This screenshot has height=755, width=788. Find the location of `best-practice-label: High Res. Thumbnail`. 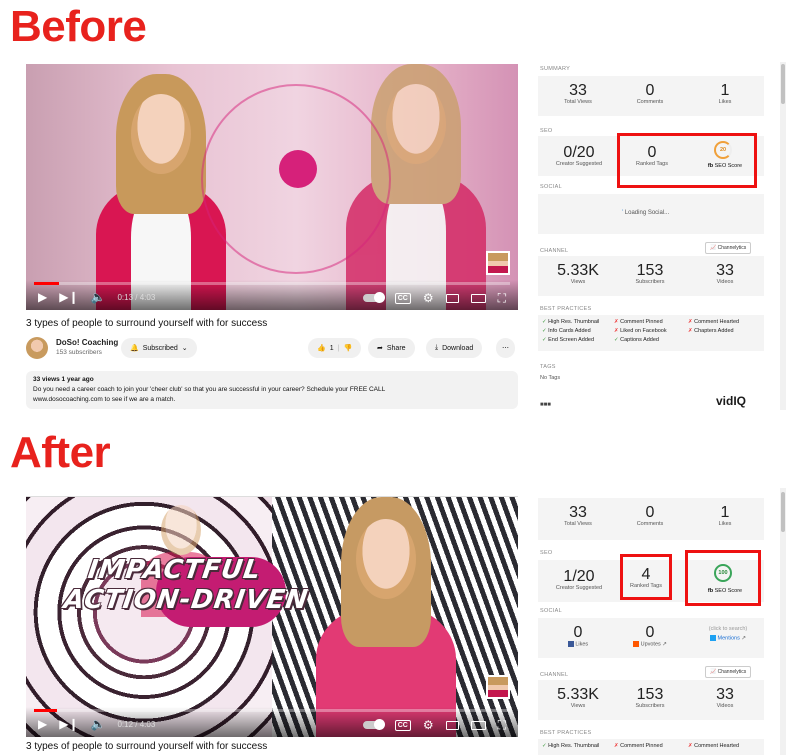

best-practice-label: High Res. Thumbnail is located at coordinates (574, 746).